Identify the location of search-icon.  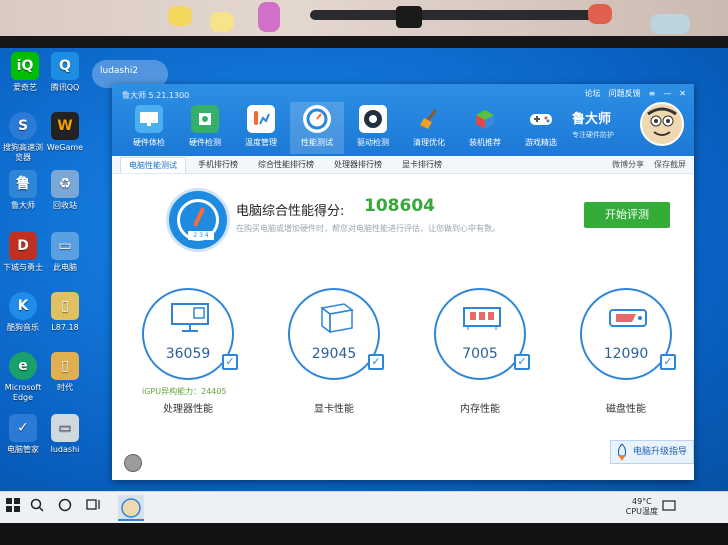
(37, 506).